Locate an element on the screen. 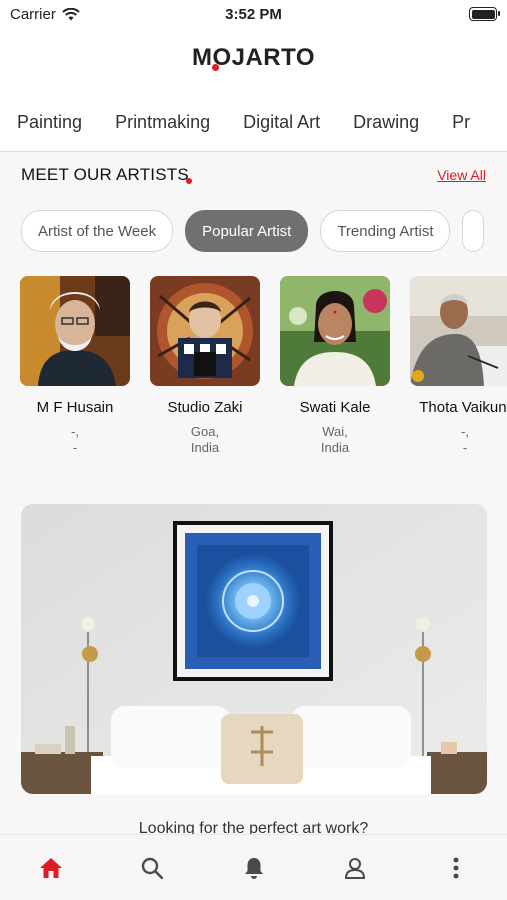  category-tab-digital-art: Digital Art is located at coordinates (281, 122).